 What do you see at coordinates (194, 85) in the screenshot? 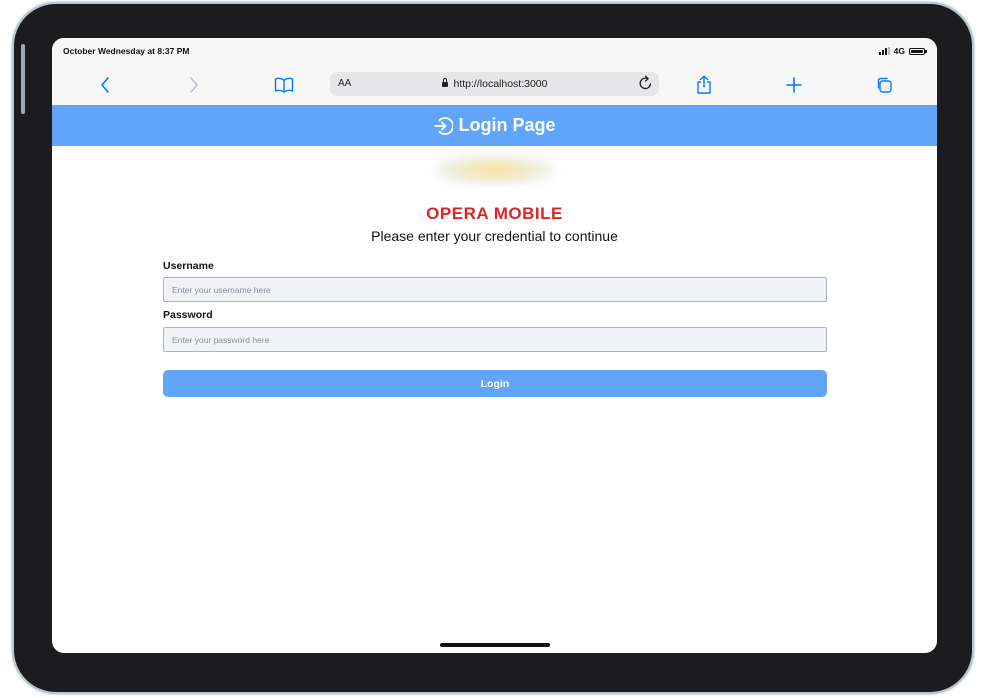
I see `chevron-right-icon` at bounding box center [194, 85].